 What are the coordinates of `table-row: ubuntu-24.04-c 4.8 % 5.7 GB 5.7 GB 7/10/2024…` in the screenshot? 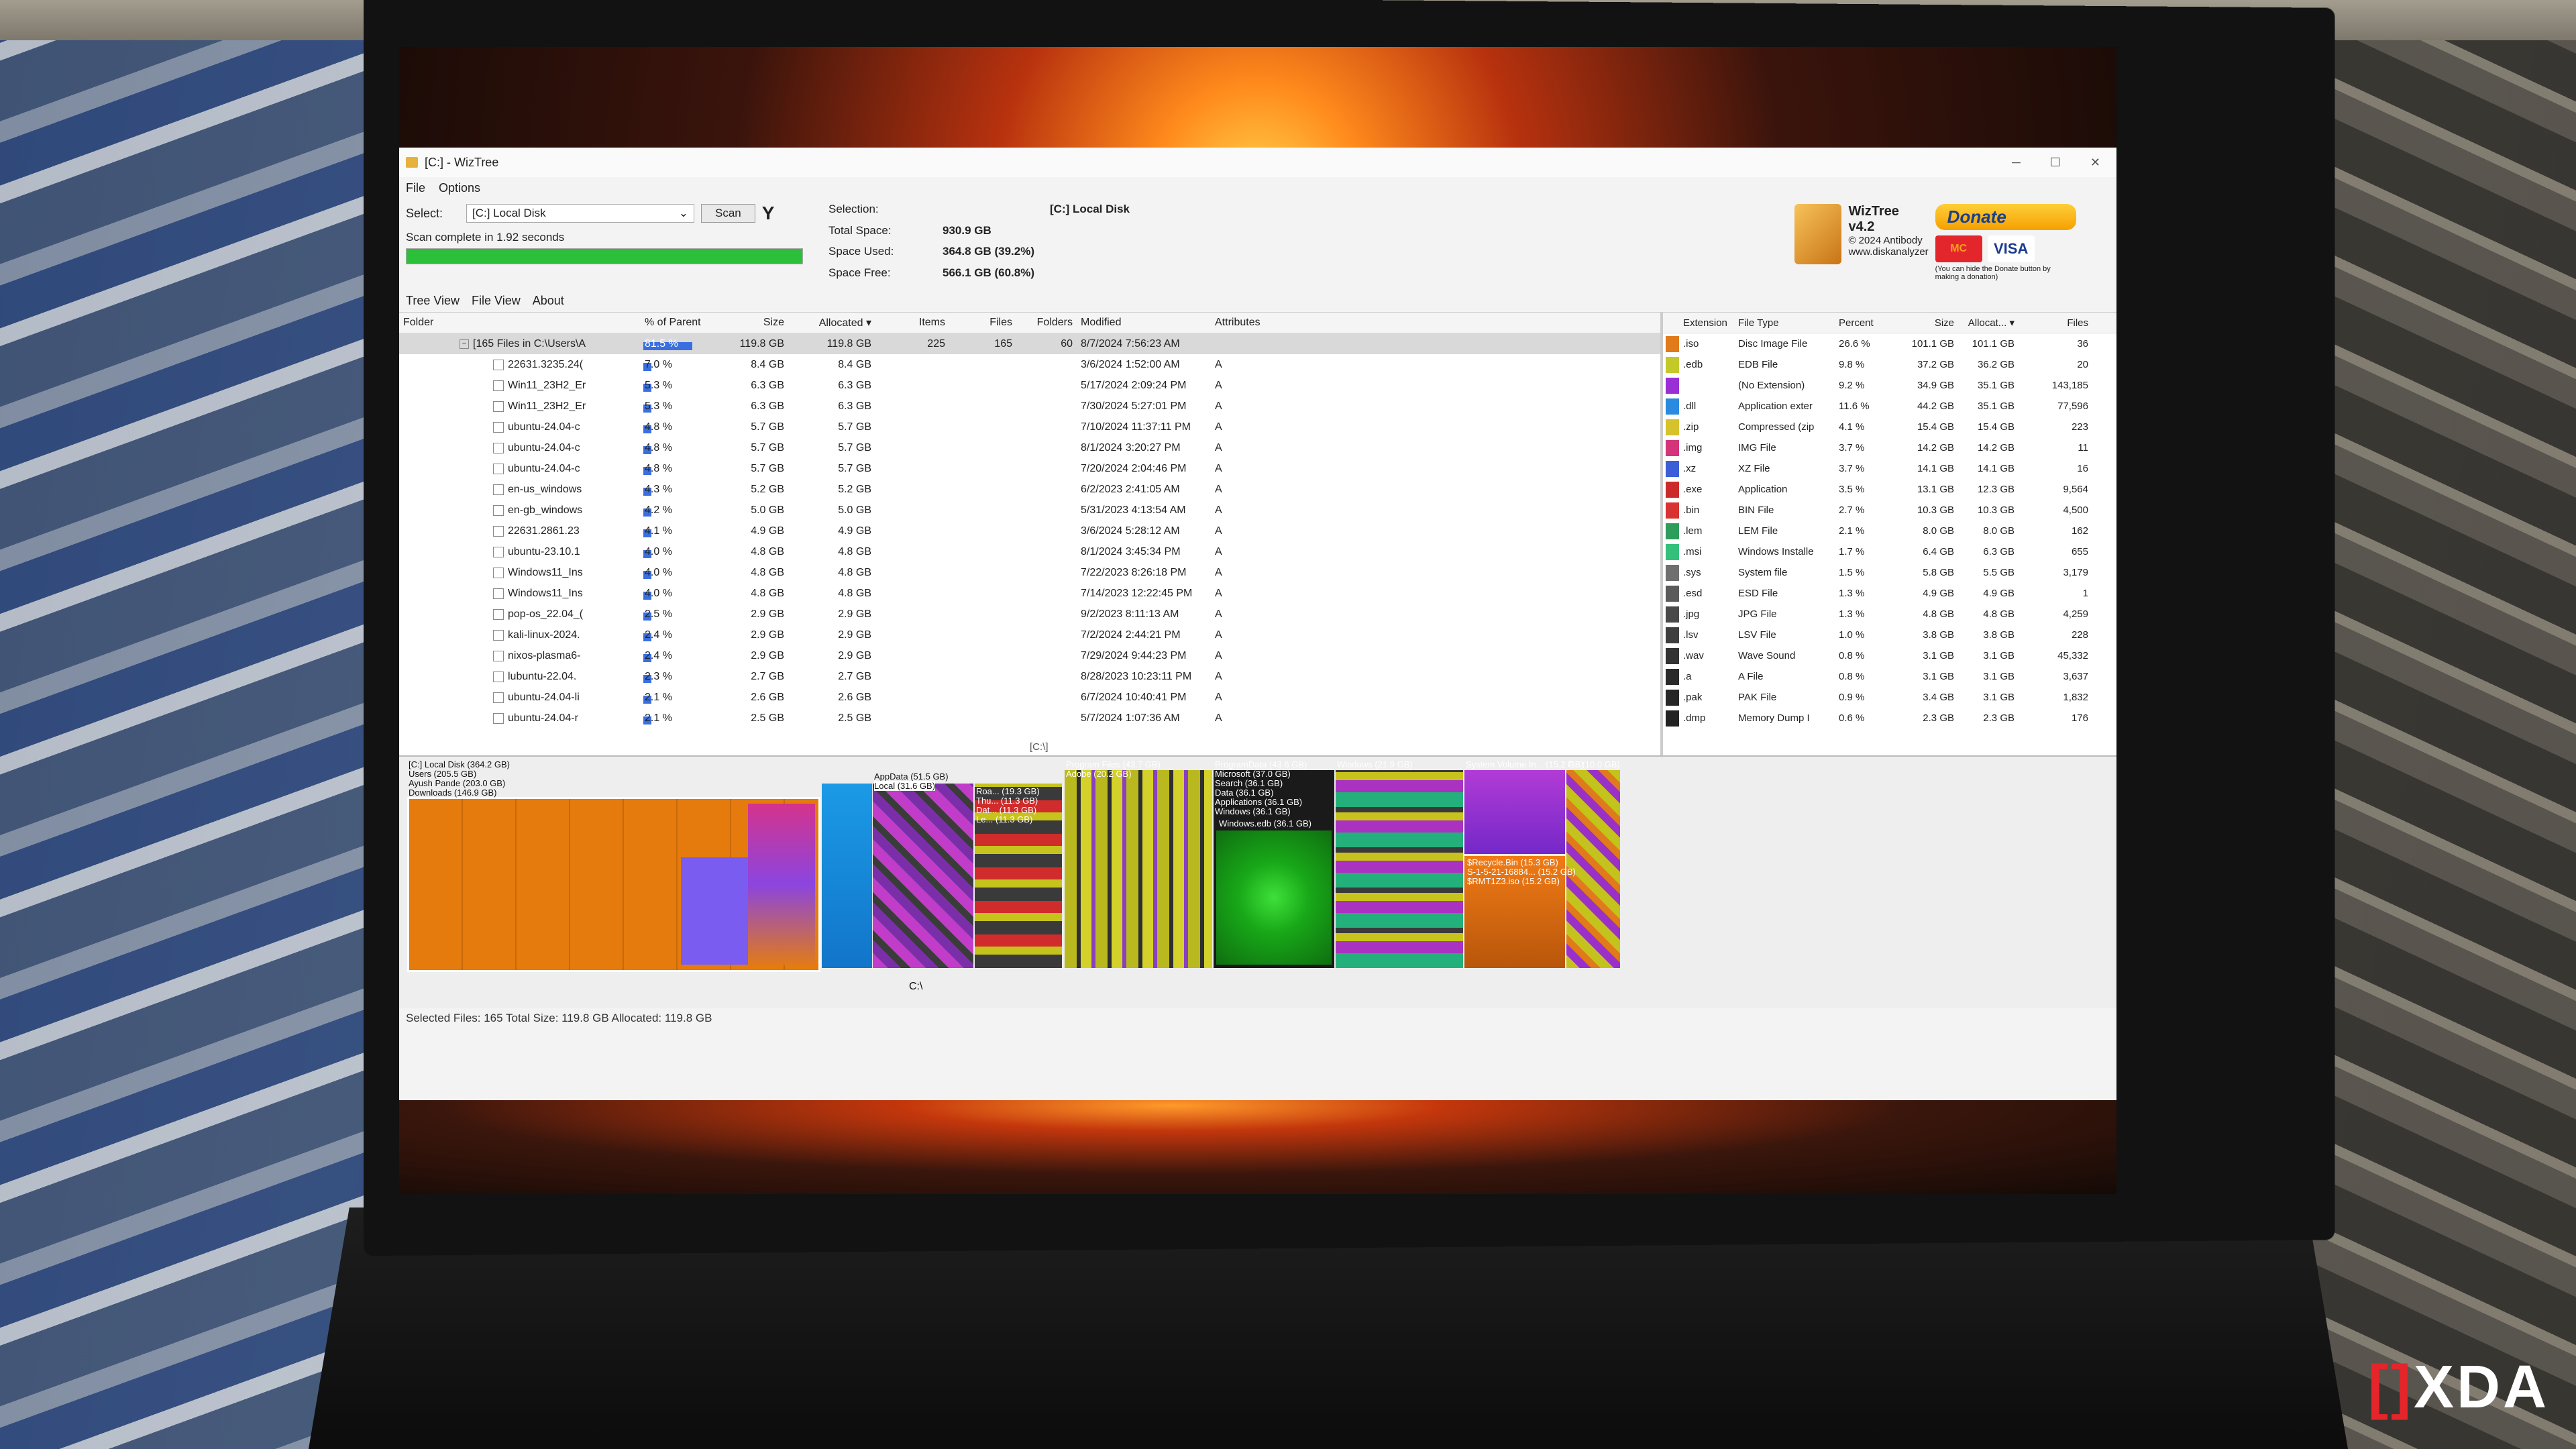 It's located at (1029, 427).